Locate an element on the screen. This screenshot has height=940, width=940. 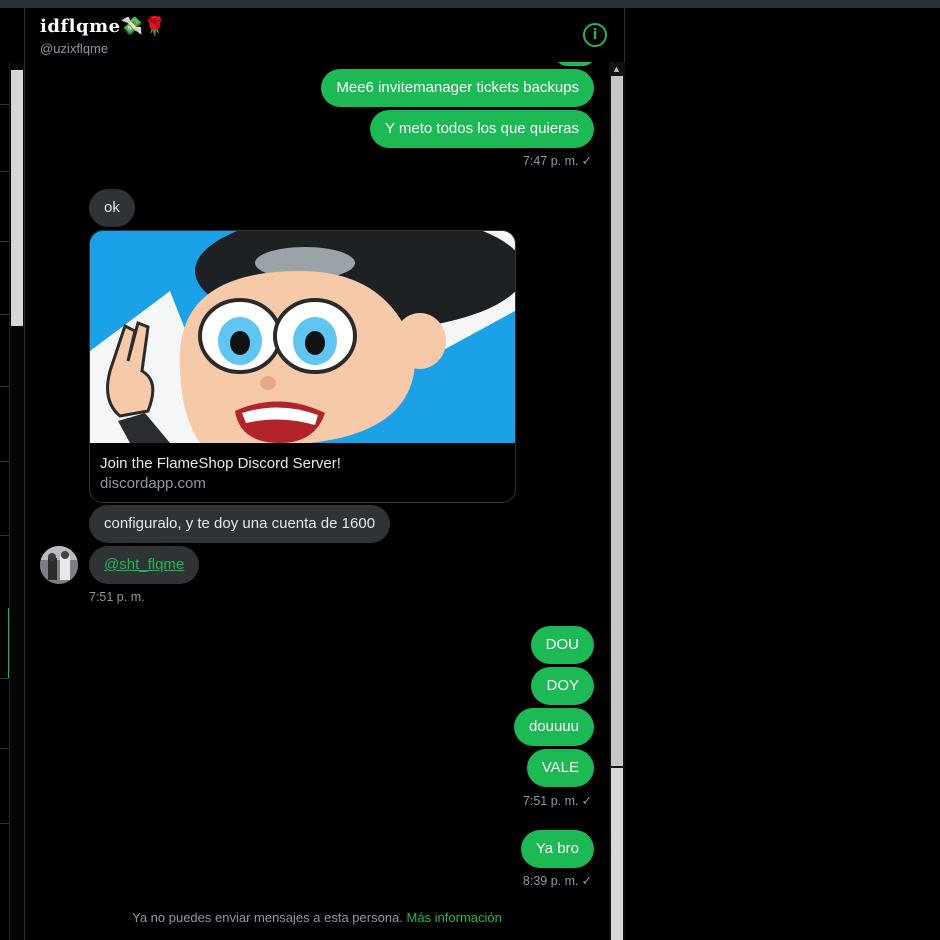
message-bubble-outgoing: Ya bro is located at coordinates (557, 849).